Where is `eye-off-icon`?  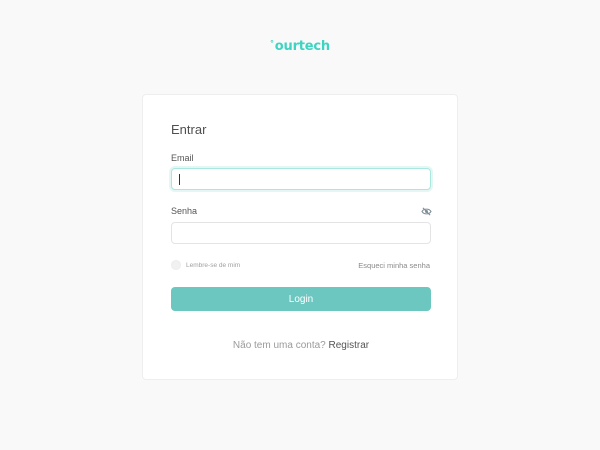 eye-off-icon is located at coordinates (426, 211).